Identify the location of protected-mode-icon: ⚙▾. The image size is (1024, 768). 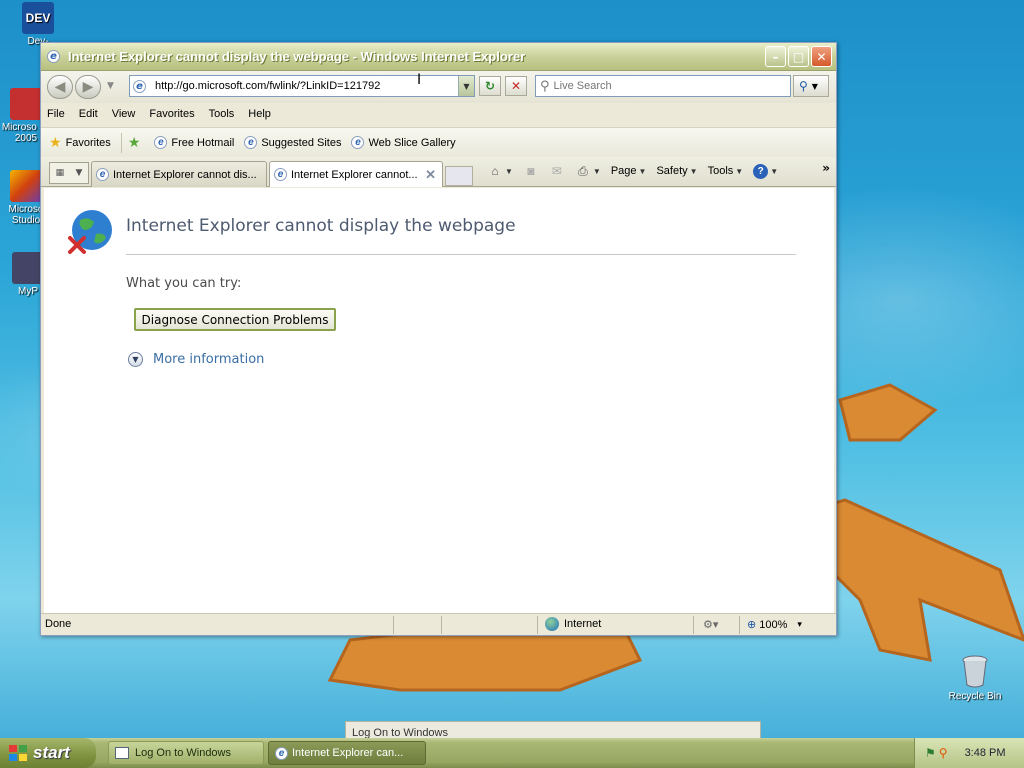
(710, 624).